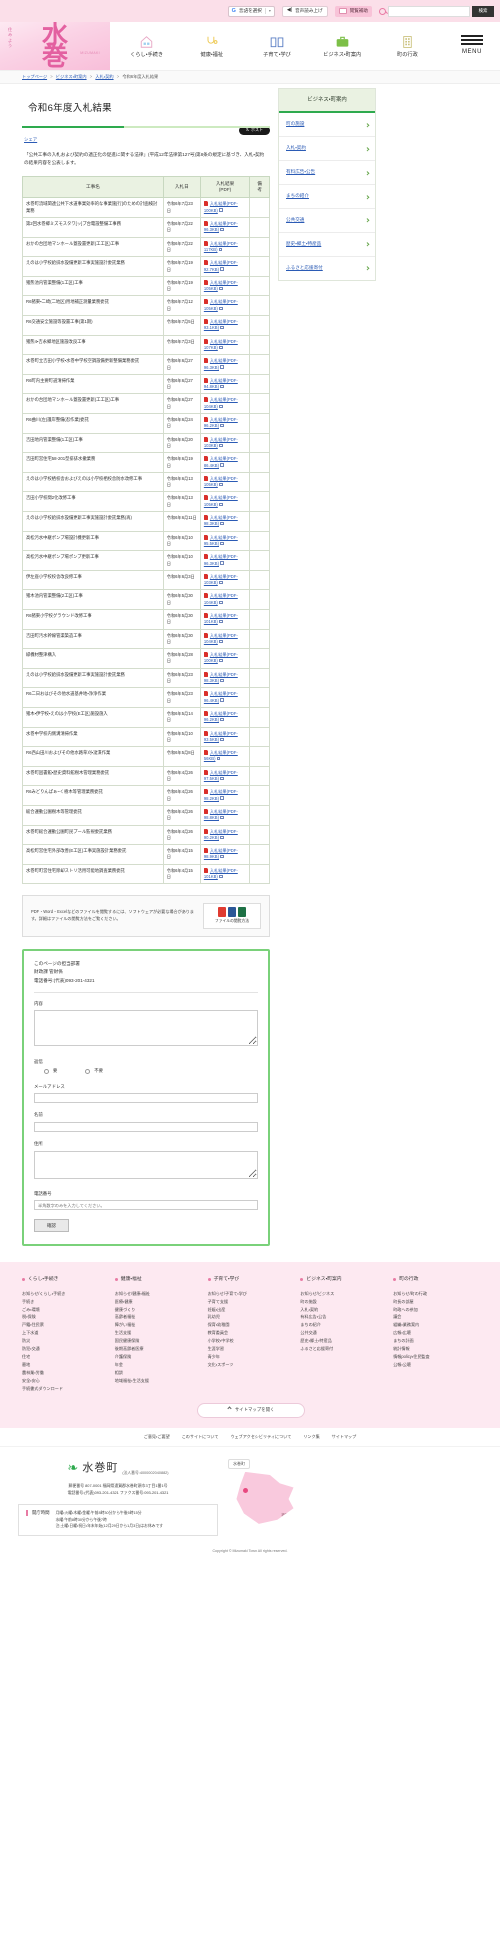 The image size is (500, 1941). What do you see at coordinates (436, 1325) in the screenshot?
I see `footer-link-item: 組織・業務案内` at bounding box center [436, 1325].